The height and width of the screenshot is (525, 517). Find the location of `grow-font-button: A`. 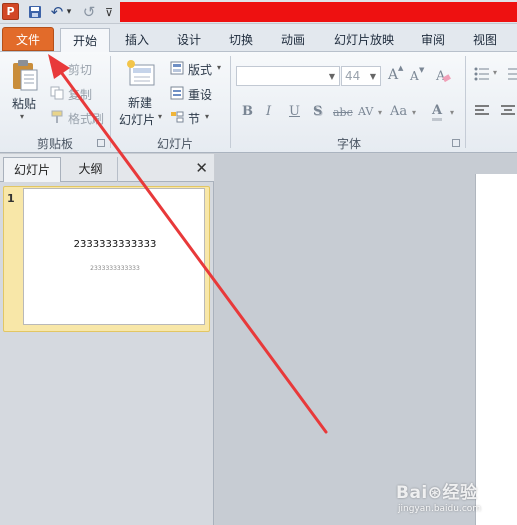

grow-font-button: A is located at coordinates (393, 75).